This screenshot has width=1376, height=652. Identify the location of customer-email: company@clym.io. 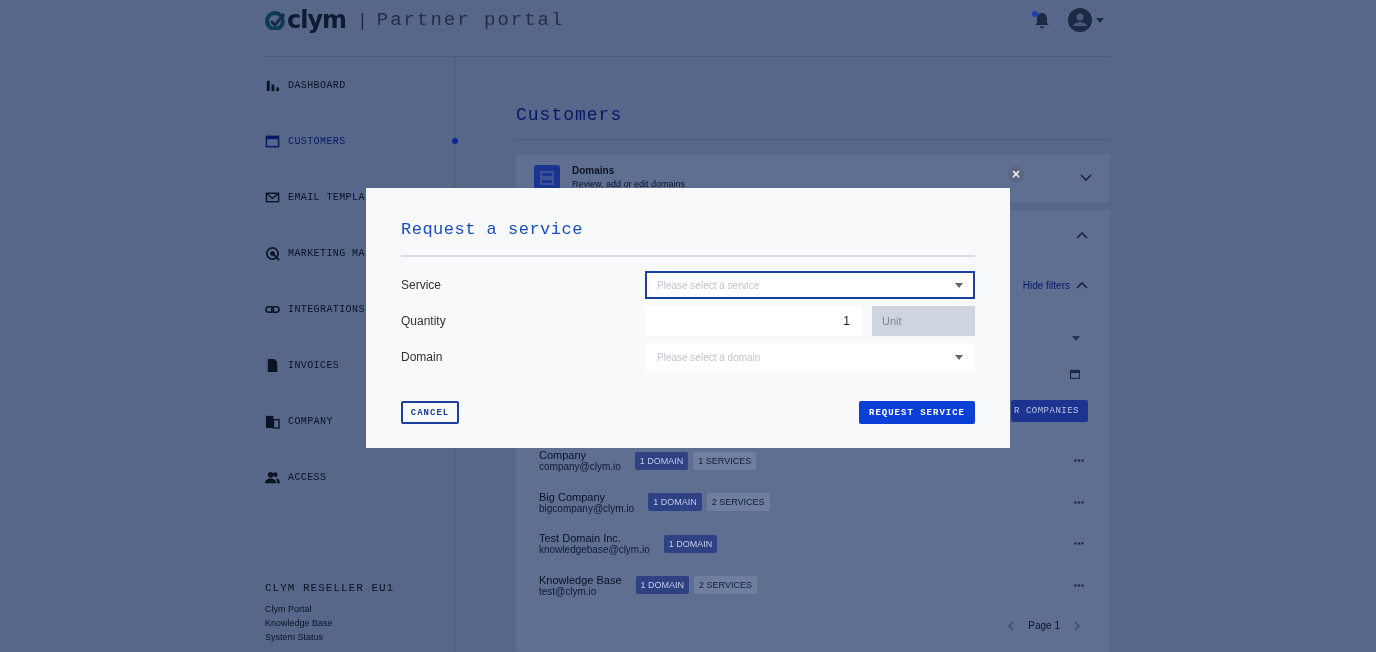
(580, 467).